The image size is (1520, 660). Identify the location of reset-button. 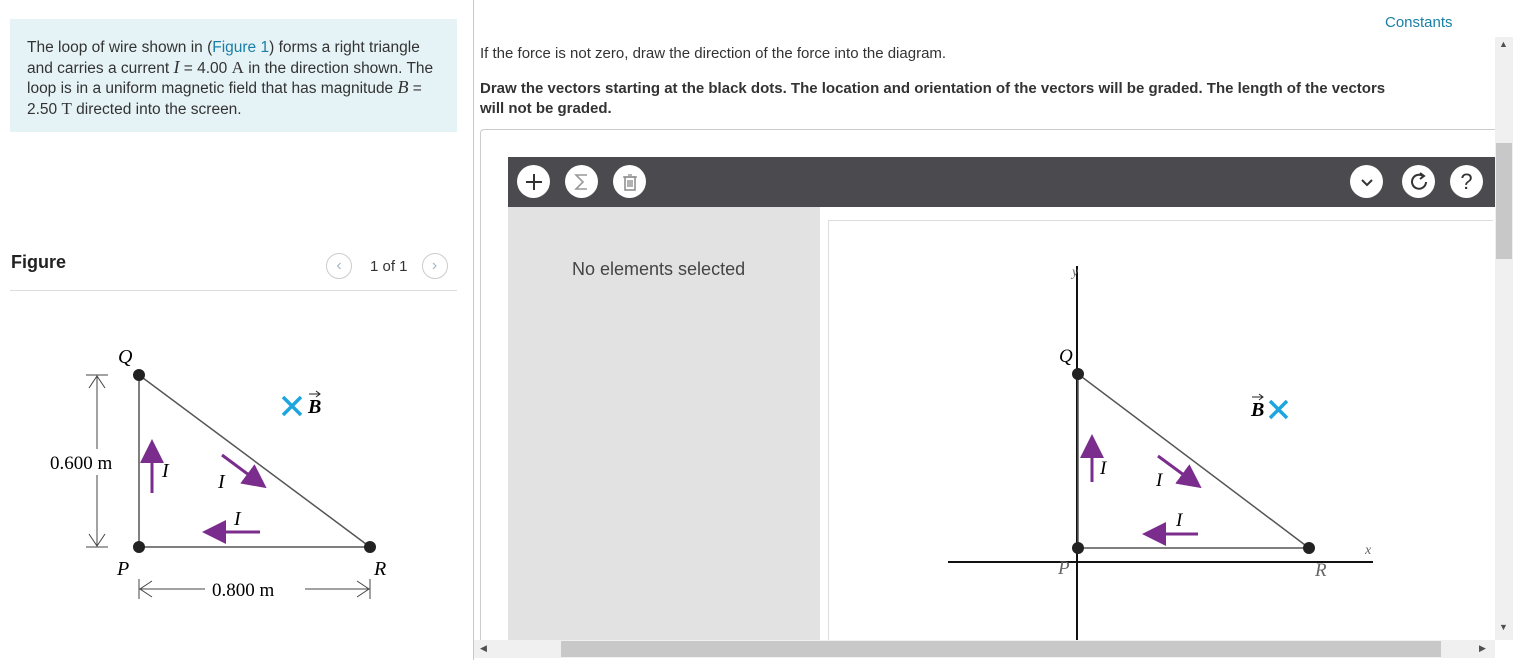
(1418, 181).